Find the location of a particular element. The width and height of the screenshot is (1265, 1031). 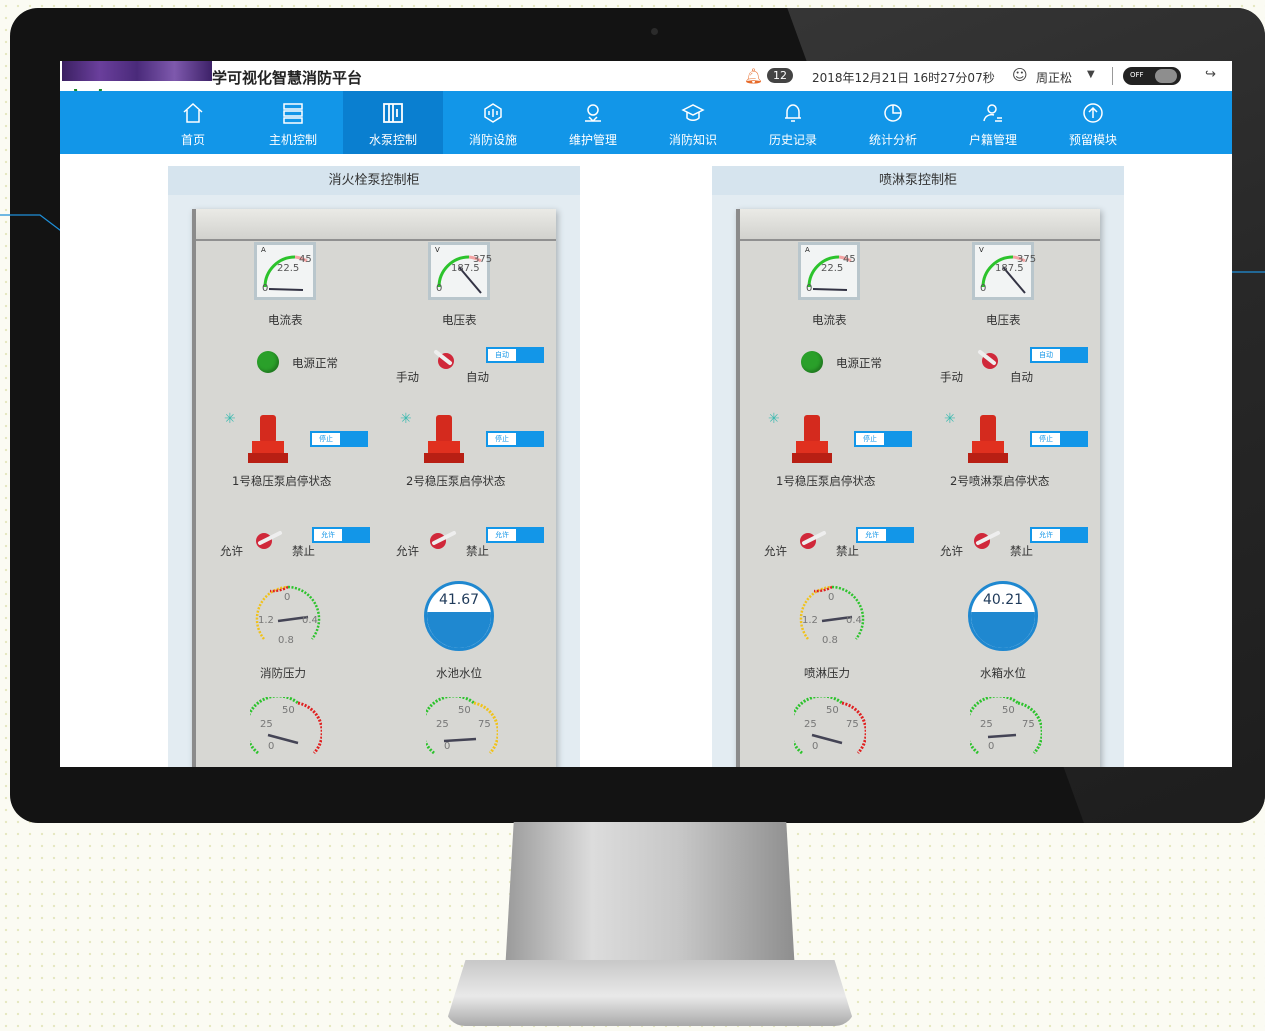

nav-host-control: 主机控制 is located at coordinates (293, 122).